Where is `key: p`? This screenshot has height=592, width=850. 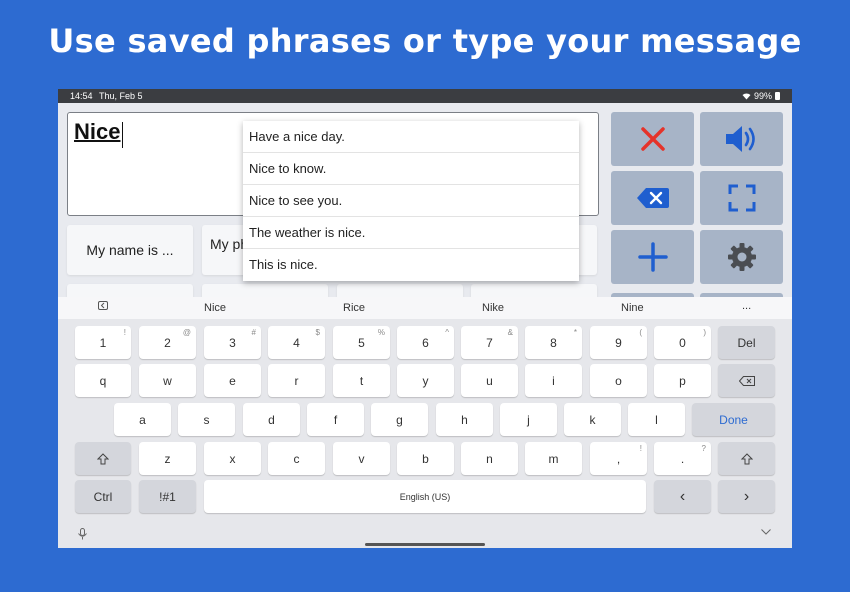 key: p is located at coordinates (682, 380).